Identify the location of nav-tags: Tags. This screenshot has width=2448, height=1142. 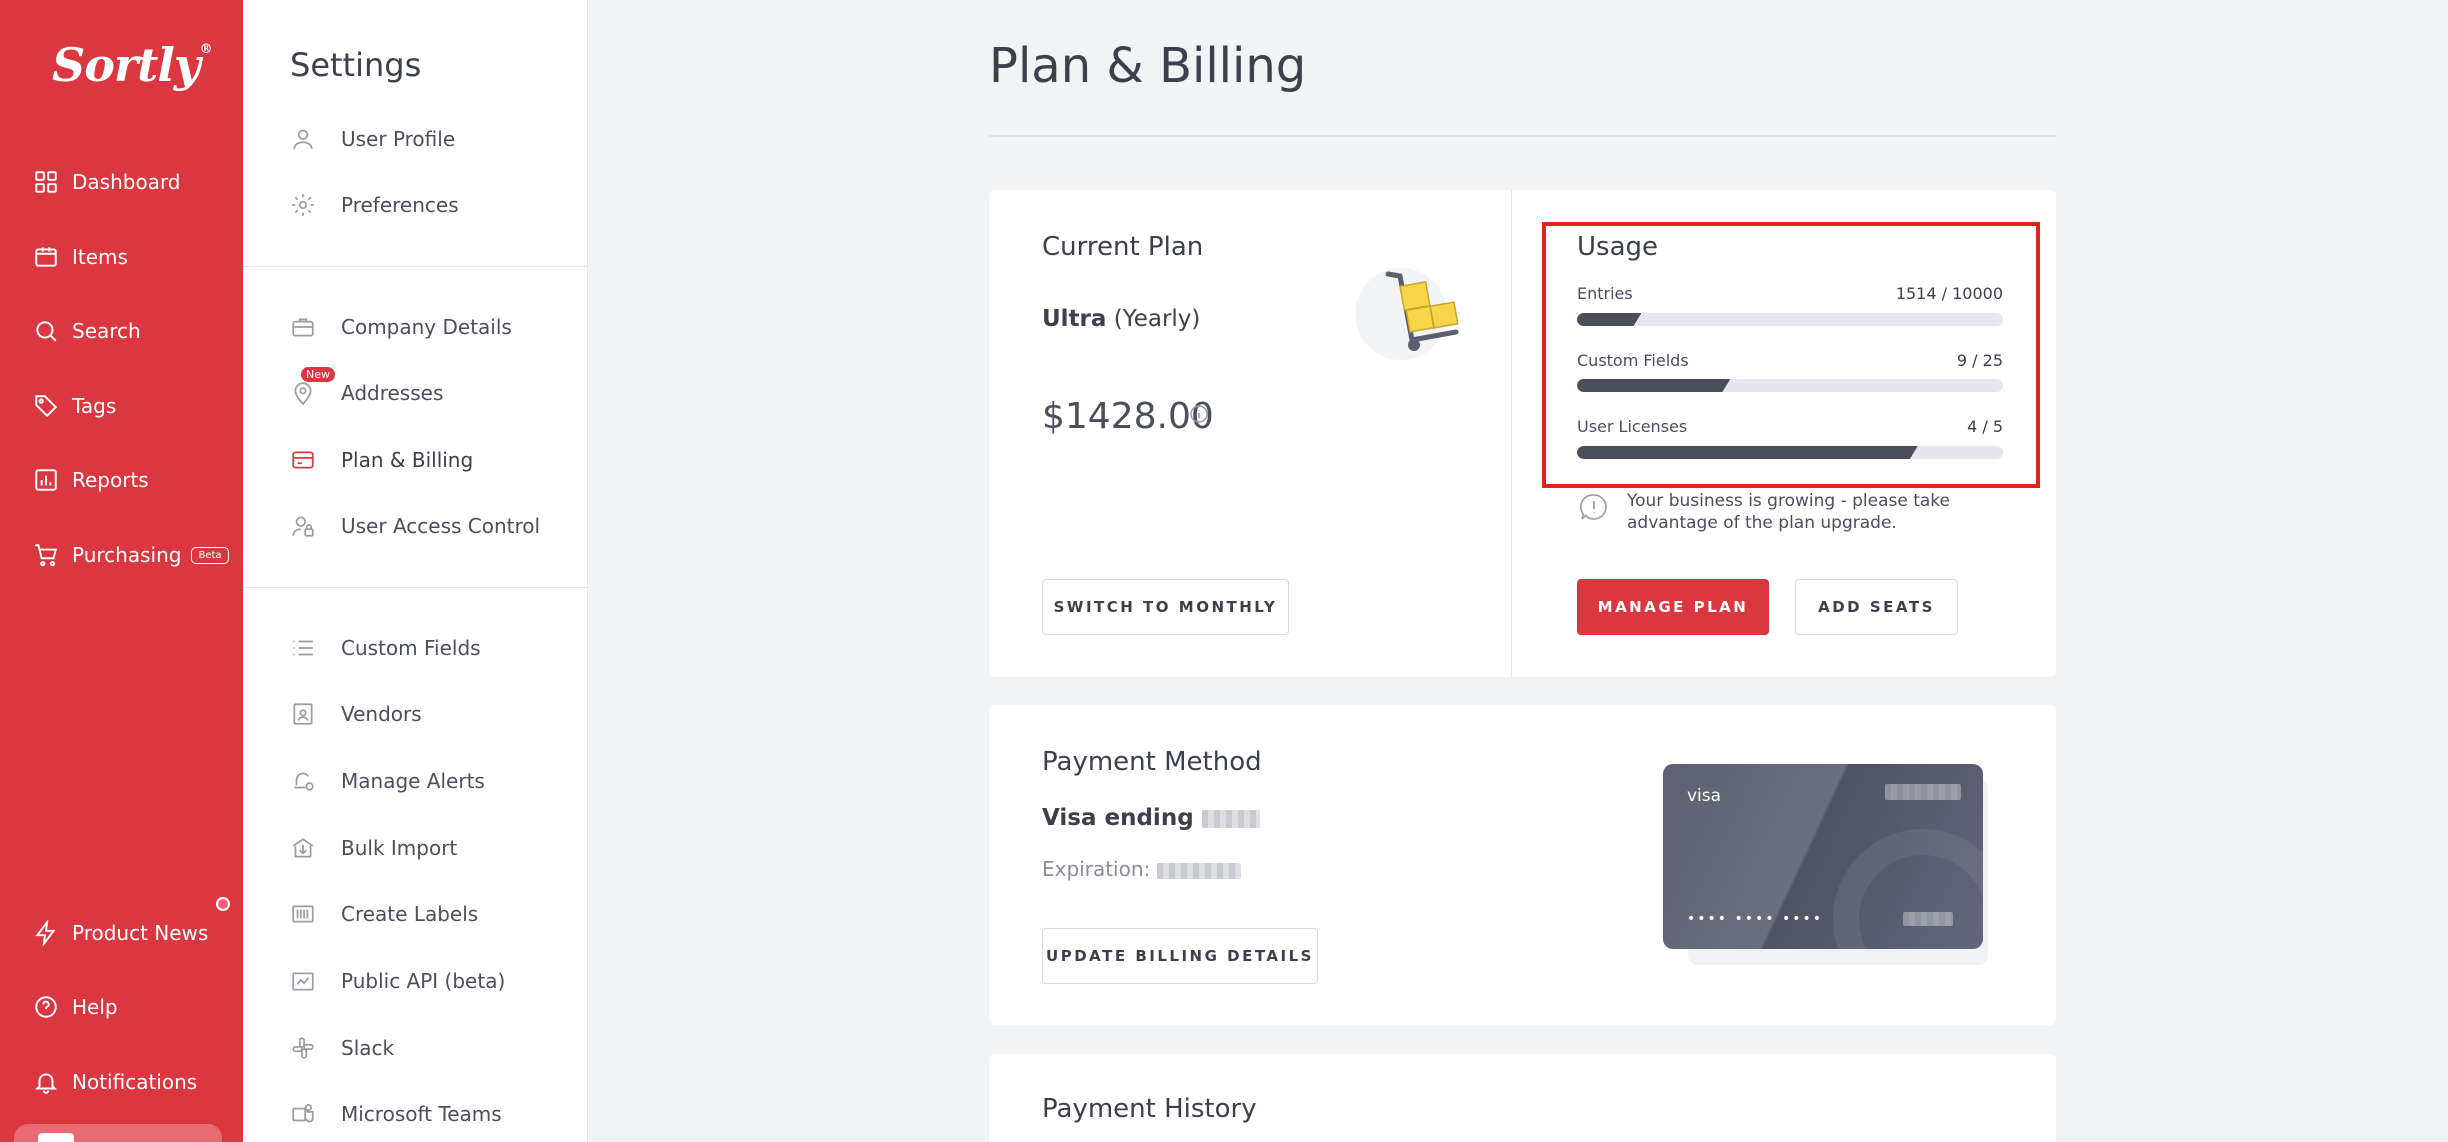
(74, 406).